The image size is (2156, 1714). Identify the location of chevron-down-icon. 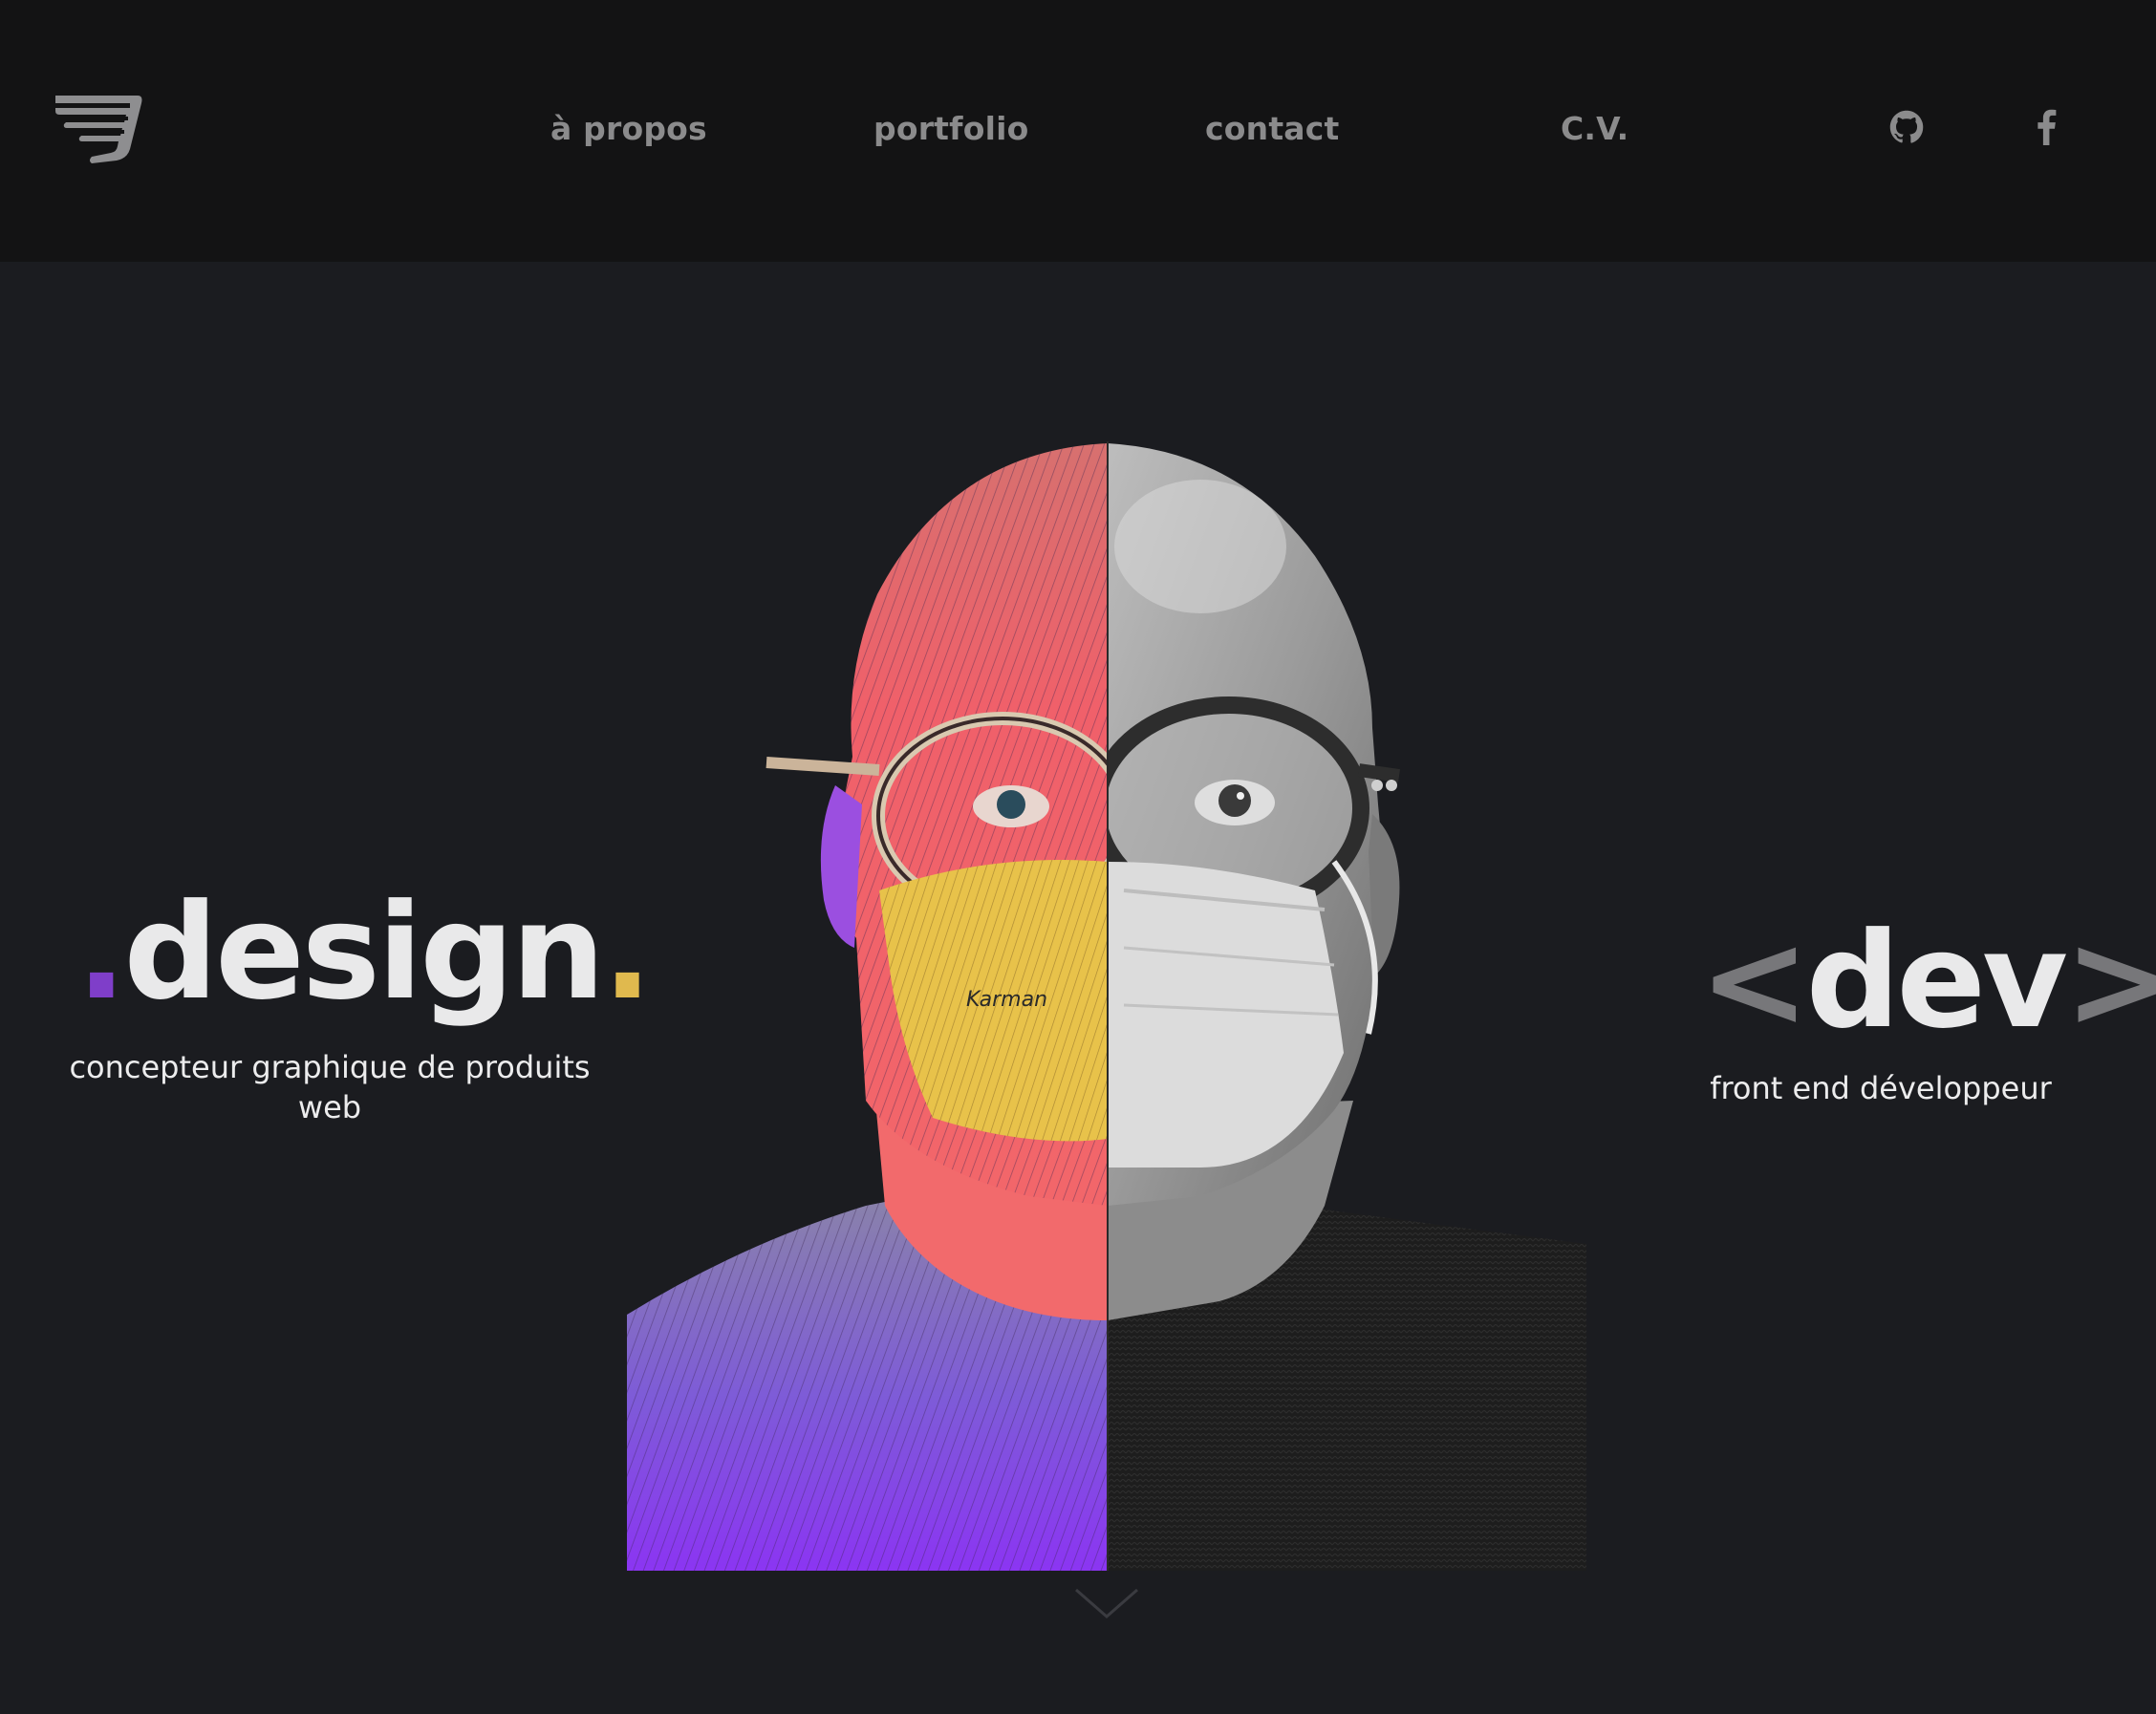
(1106, 1603).